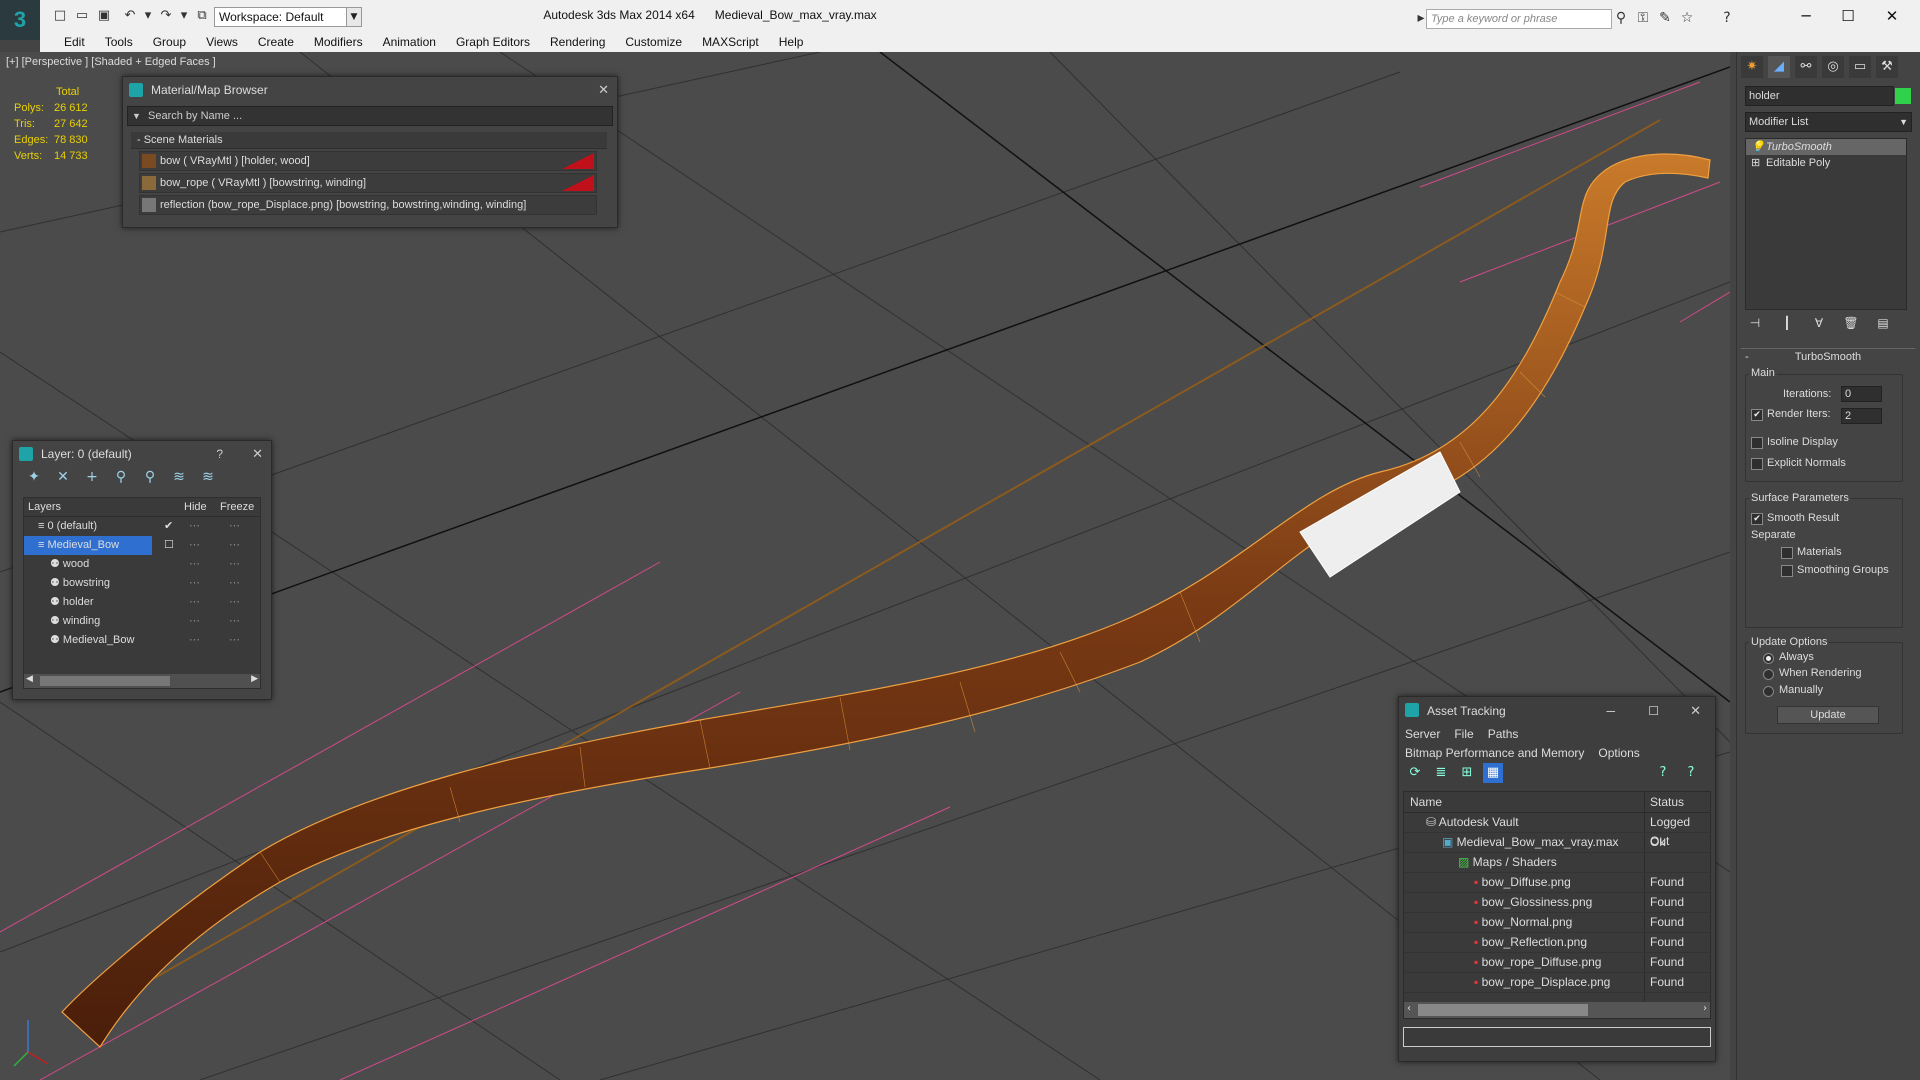 The width and height of the screenshot is (1920, 1080). Describe the element at coordinates (150, 477) in the screenshot. I see `highlight-layer-icon: ⚲` at that location.